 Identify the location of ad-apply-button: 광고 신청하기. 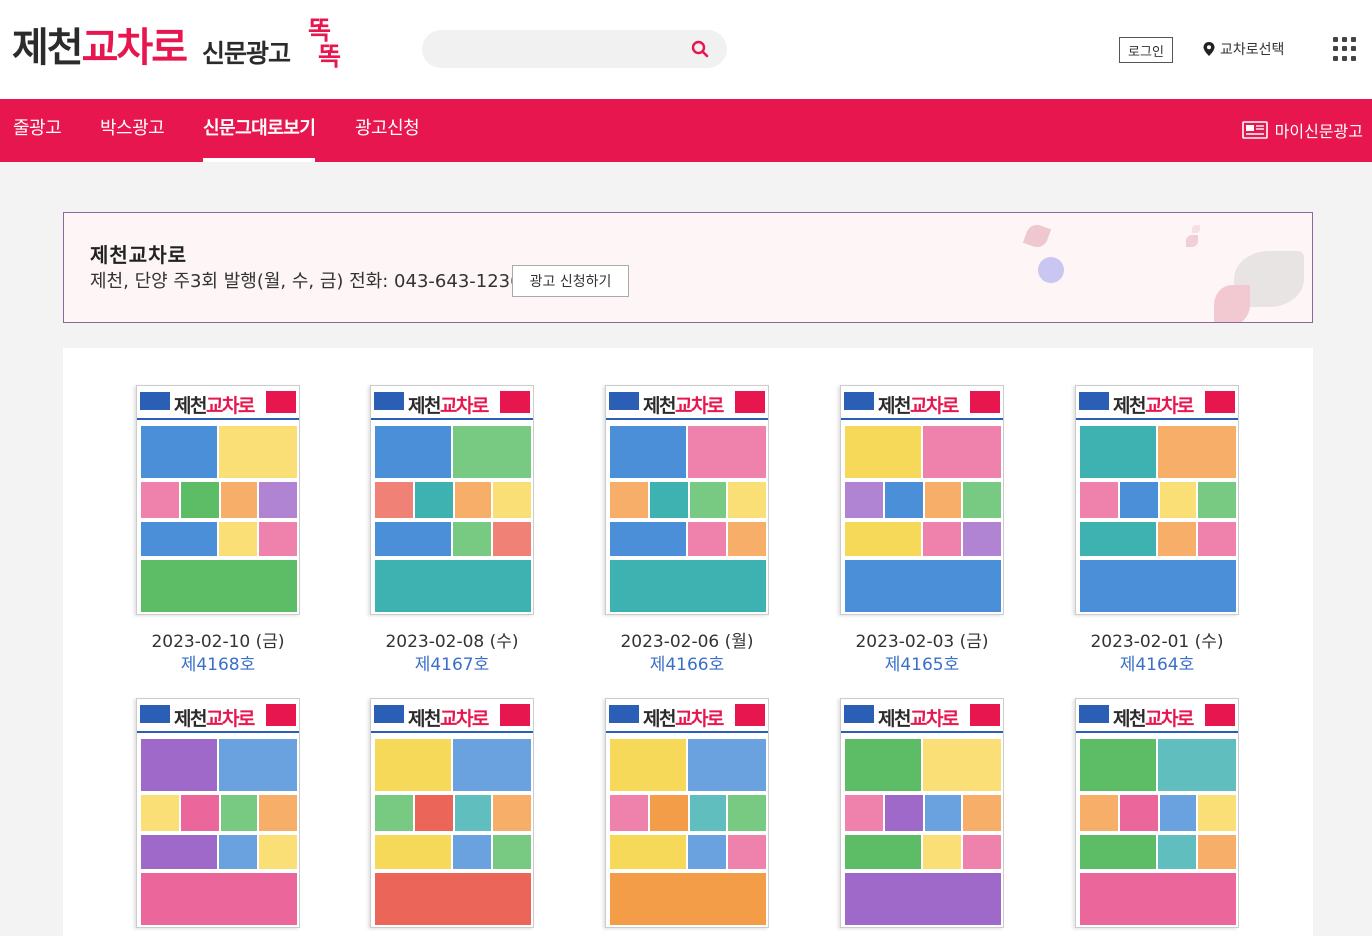
(570, 281).